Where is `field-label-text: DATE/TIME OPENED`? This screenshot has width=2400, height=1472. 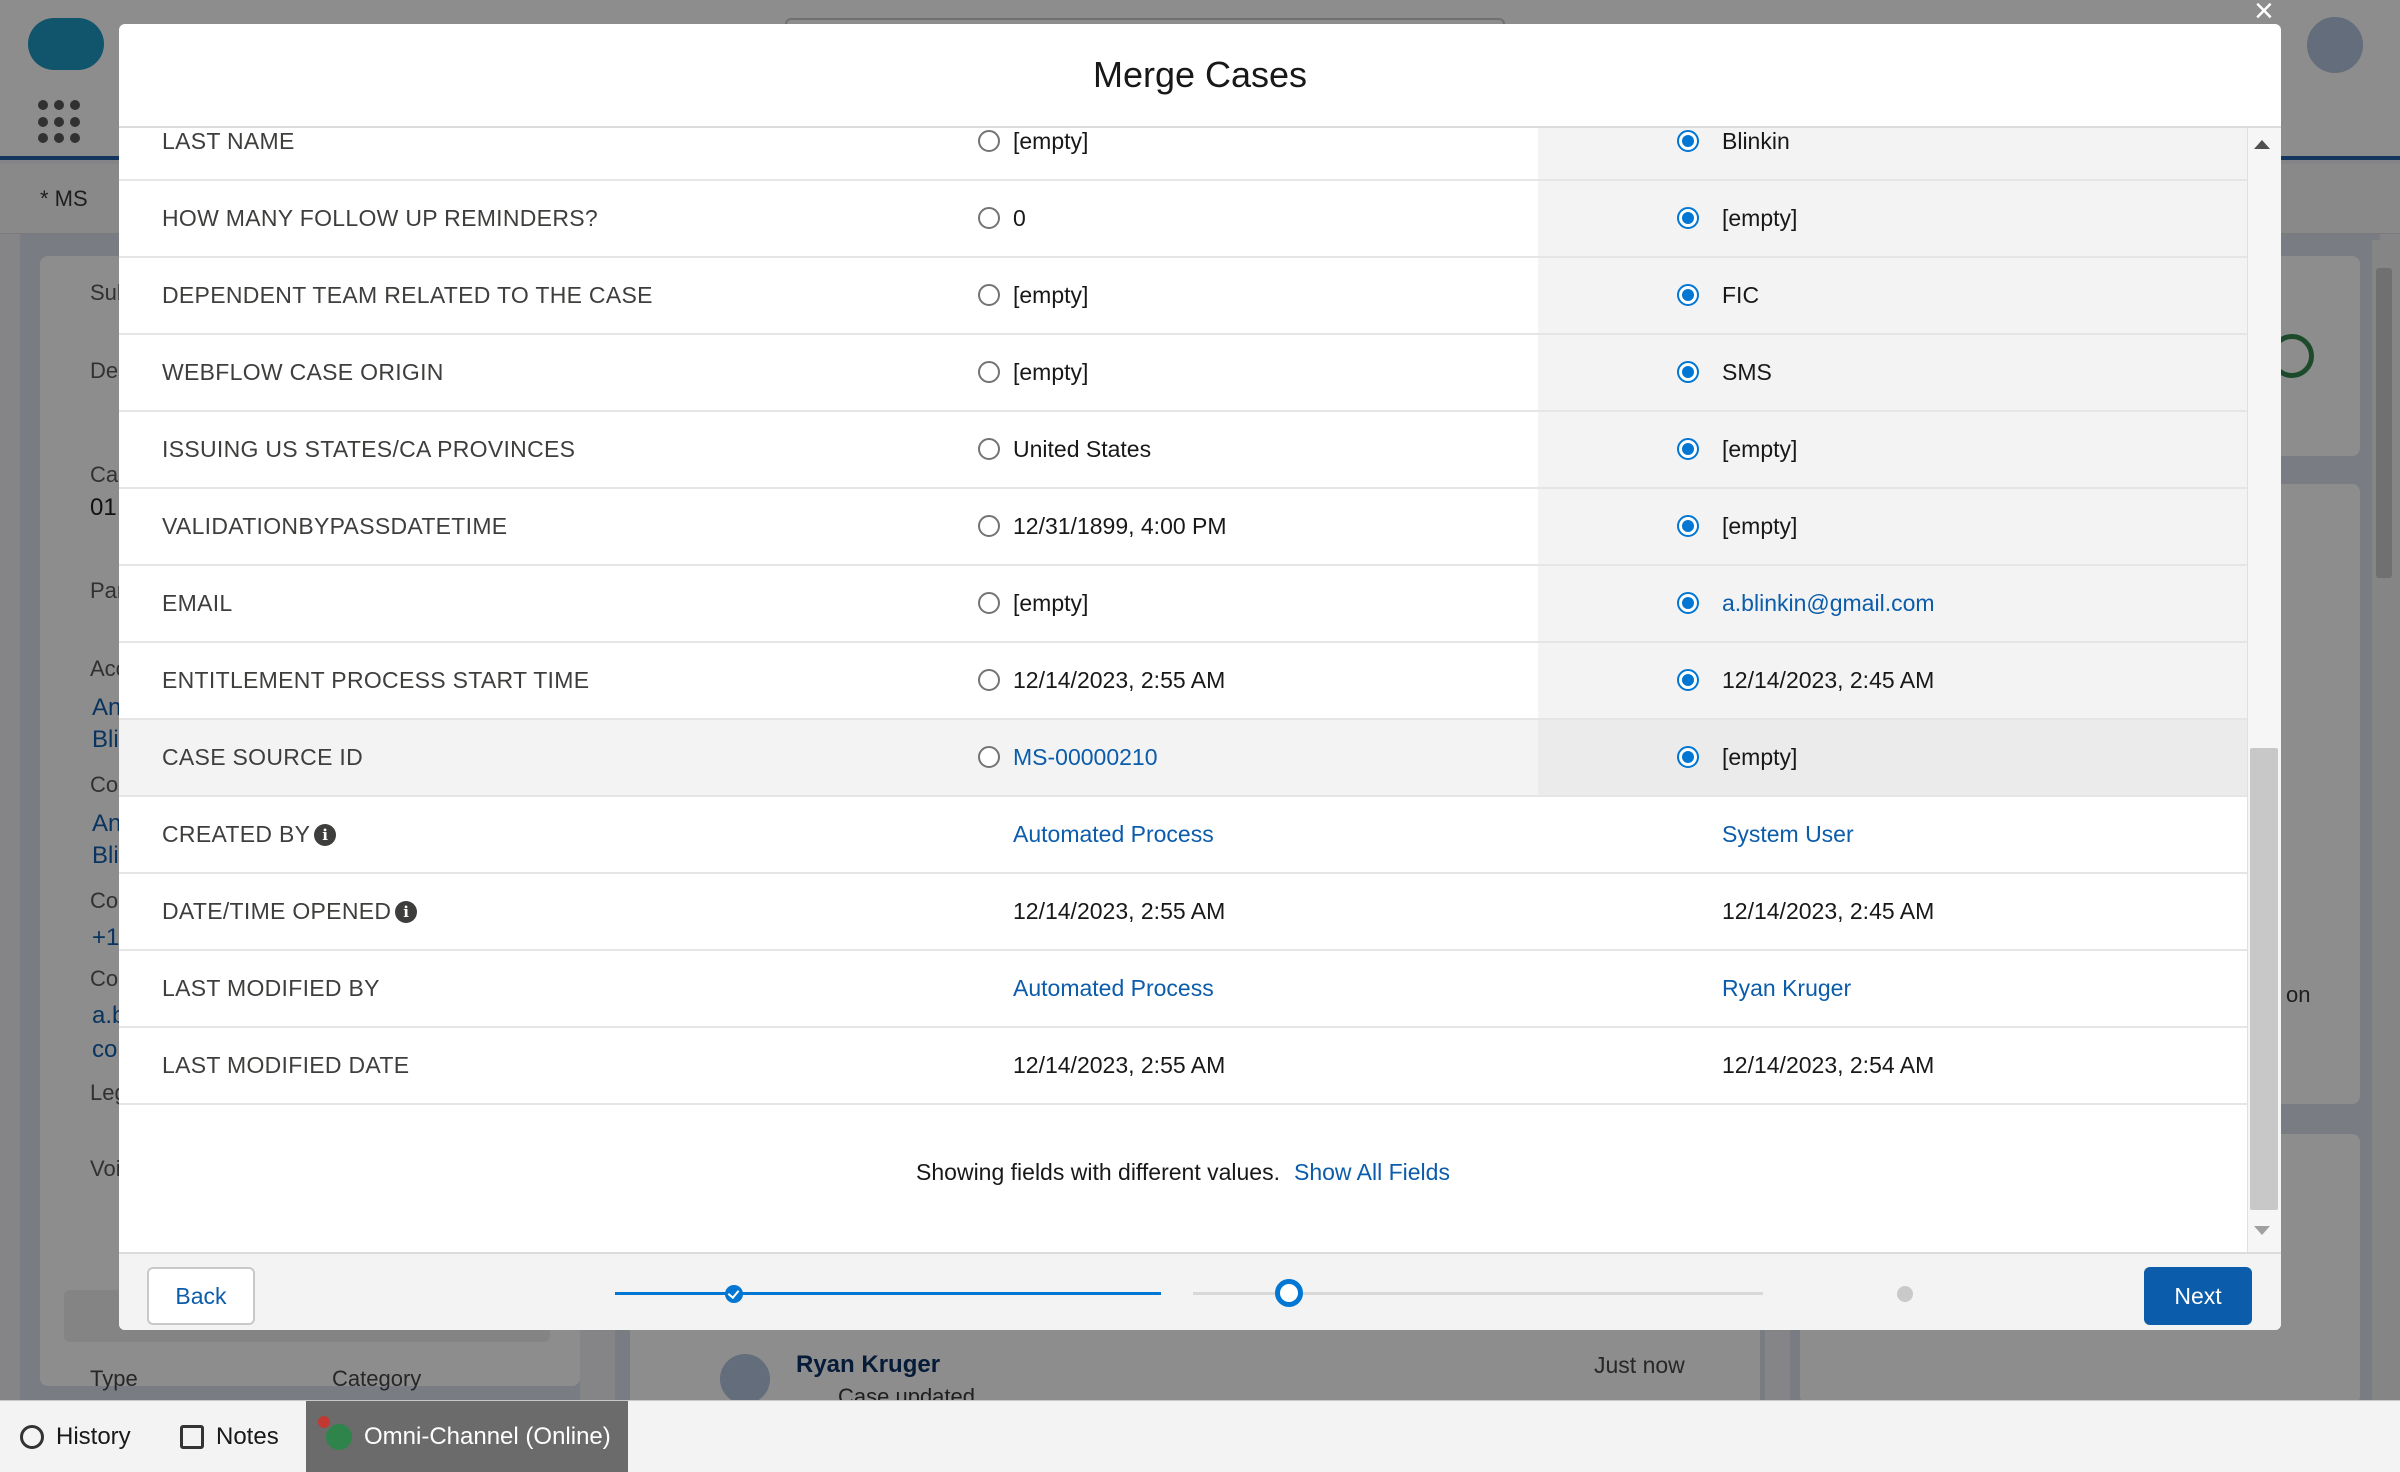 field-label-text: DATE/TIME OPENED is located at coordinates (277, 911).